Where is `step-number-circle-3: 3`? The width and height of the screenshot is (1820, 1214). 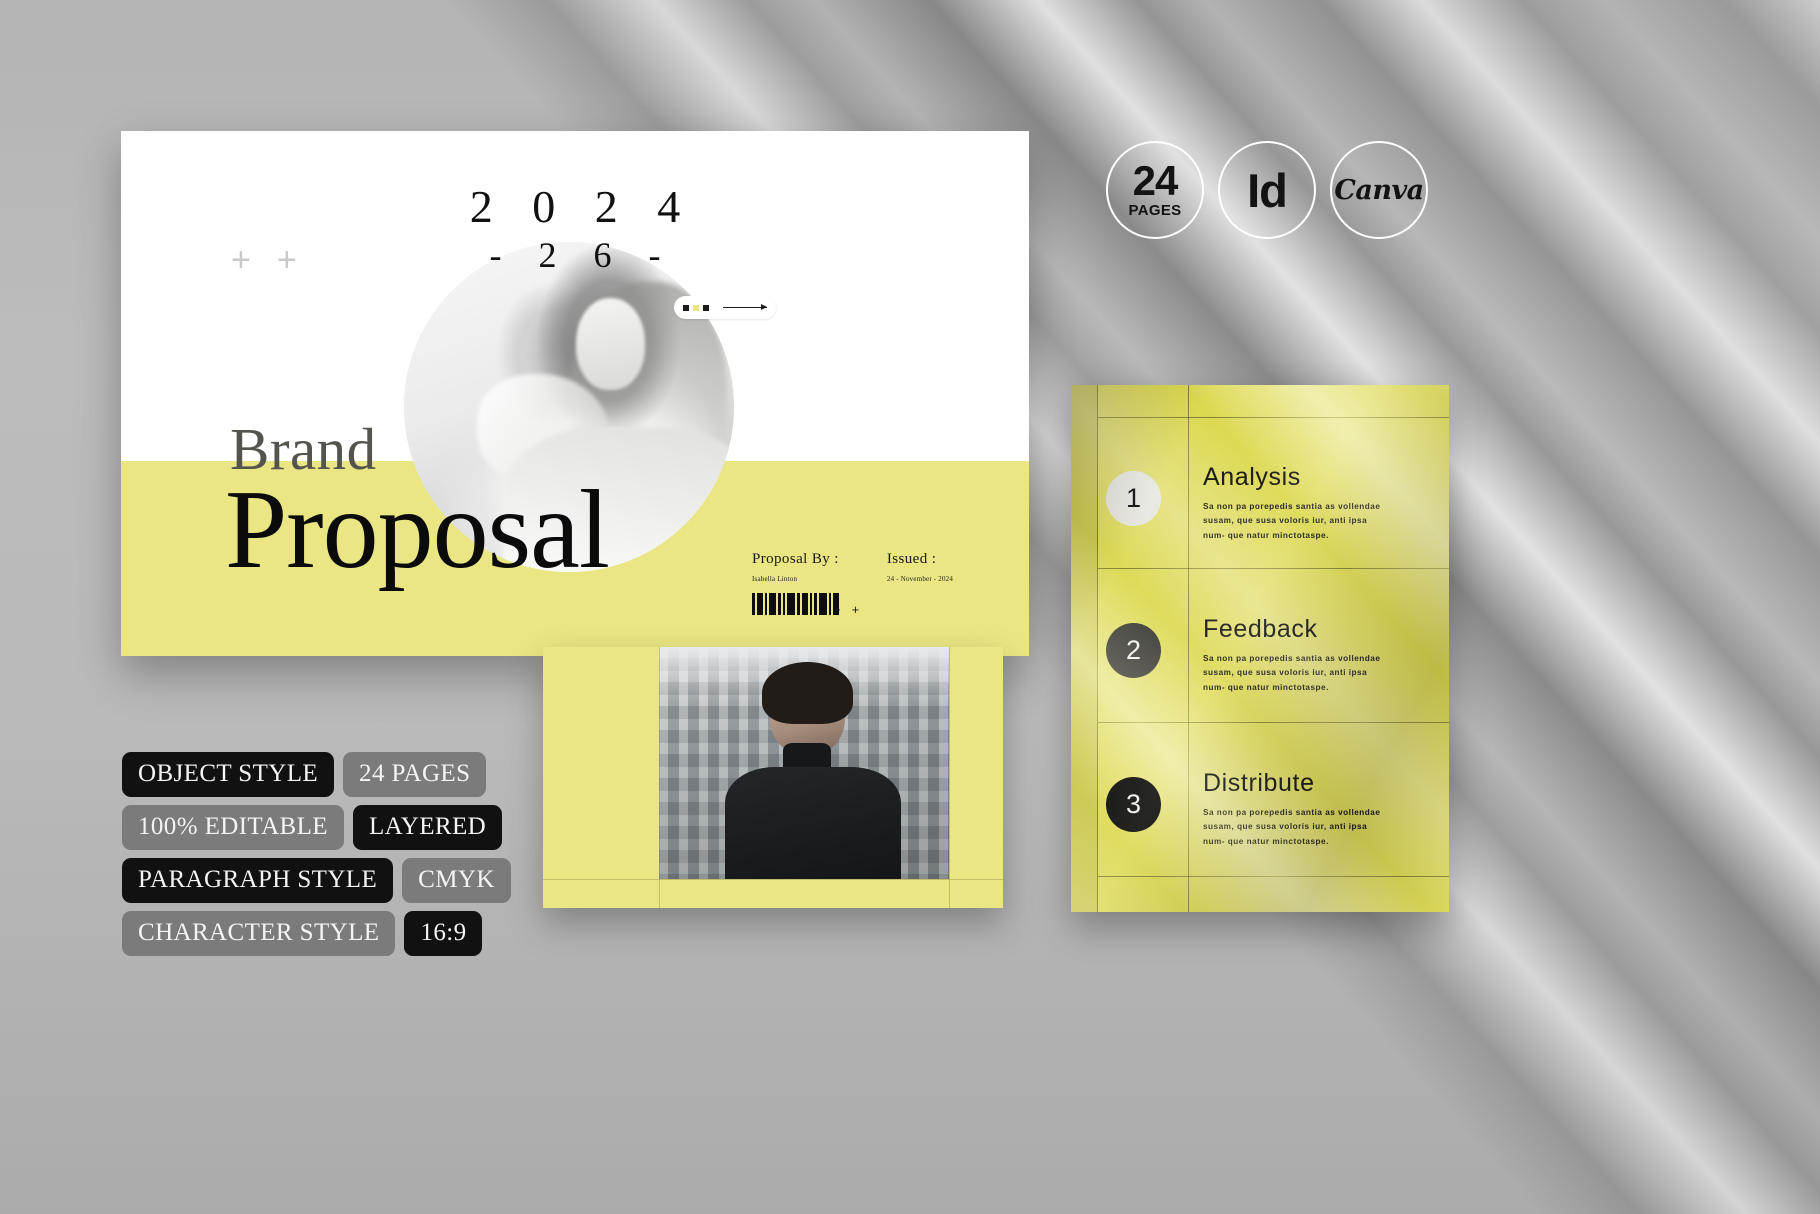
step-number-circle-3: 3 is located at coordinates (1133, 804).